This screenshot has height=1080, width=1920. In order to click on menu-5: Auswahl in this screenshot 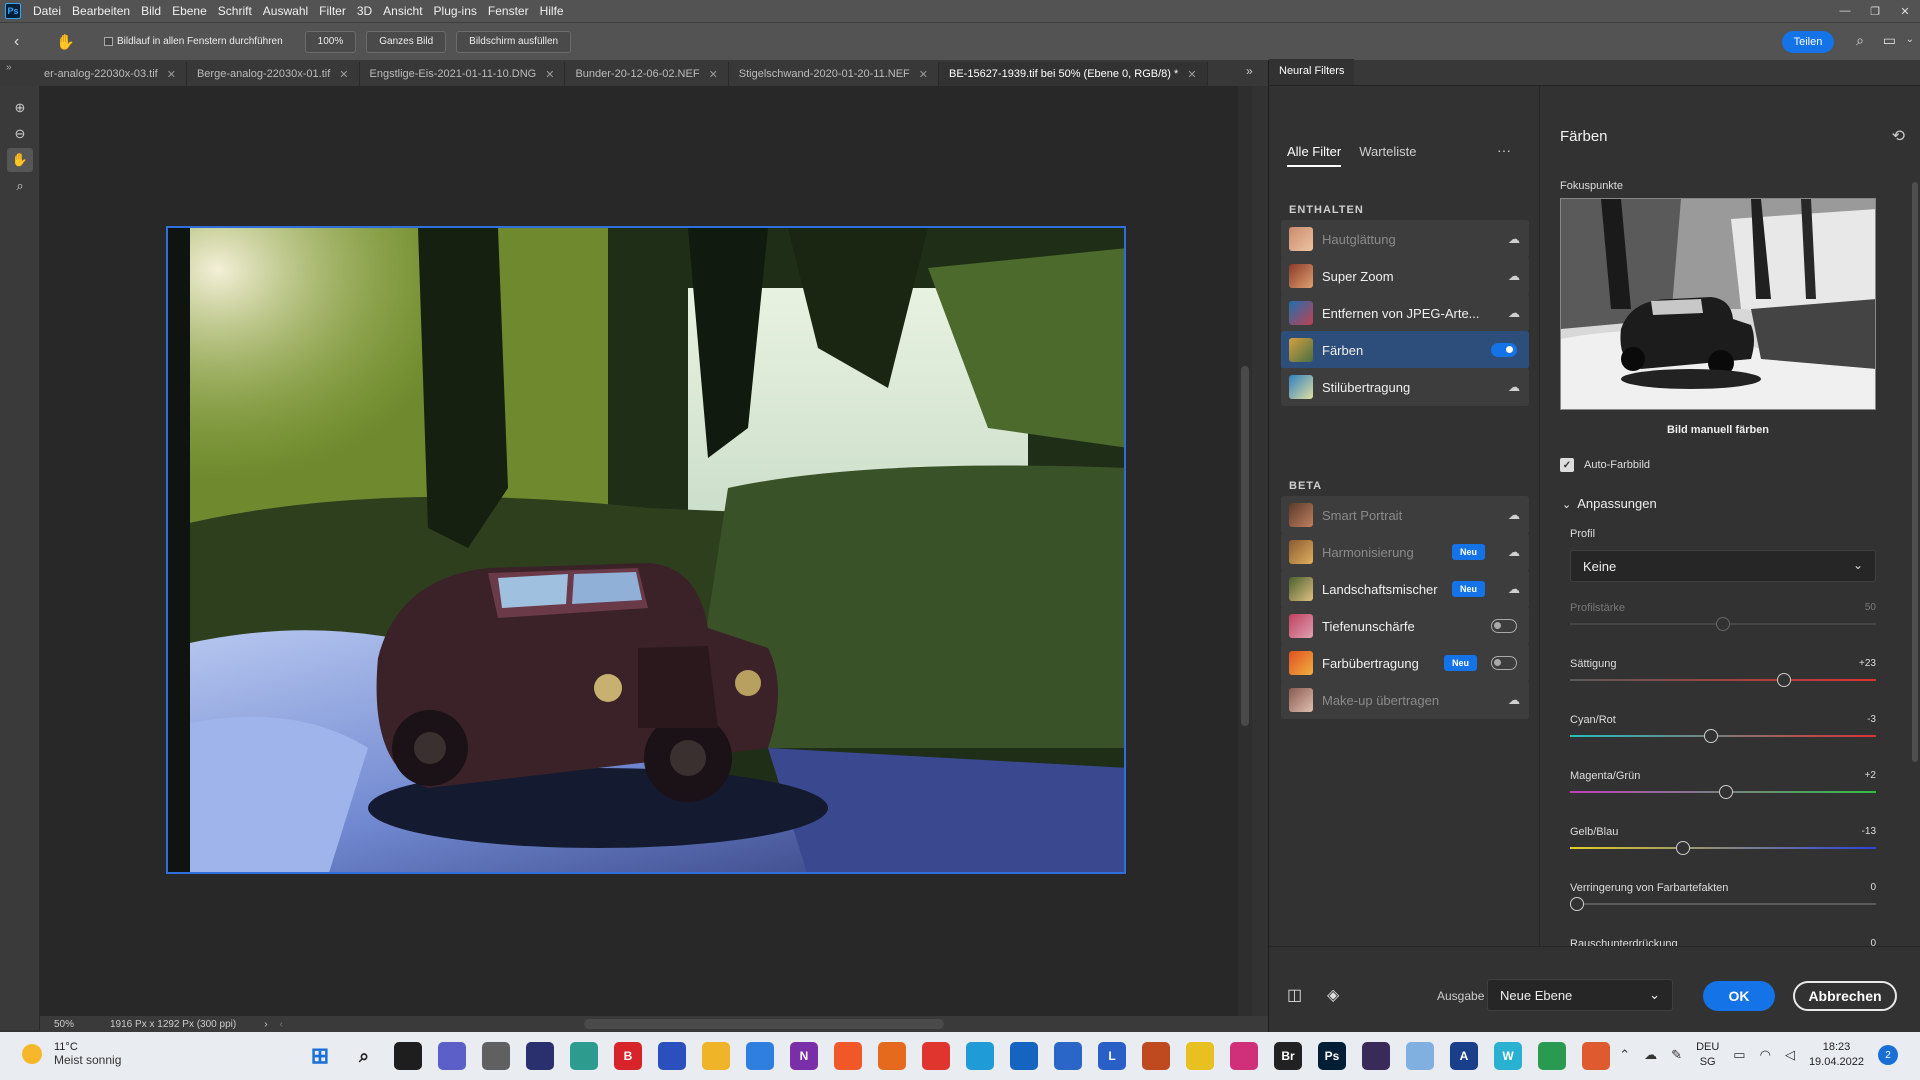, I will do `click(285, 11)`.